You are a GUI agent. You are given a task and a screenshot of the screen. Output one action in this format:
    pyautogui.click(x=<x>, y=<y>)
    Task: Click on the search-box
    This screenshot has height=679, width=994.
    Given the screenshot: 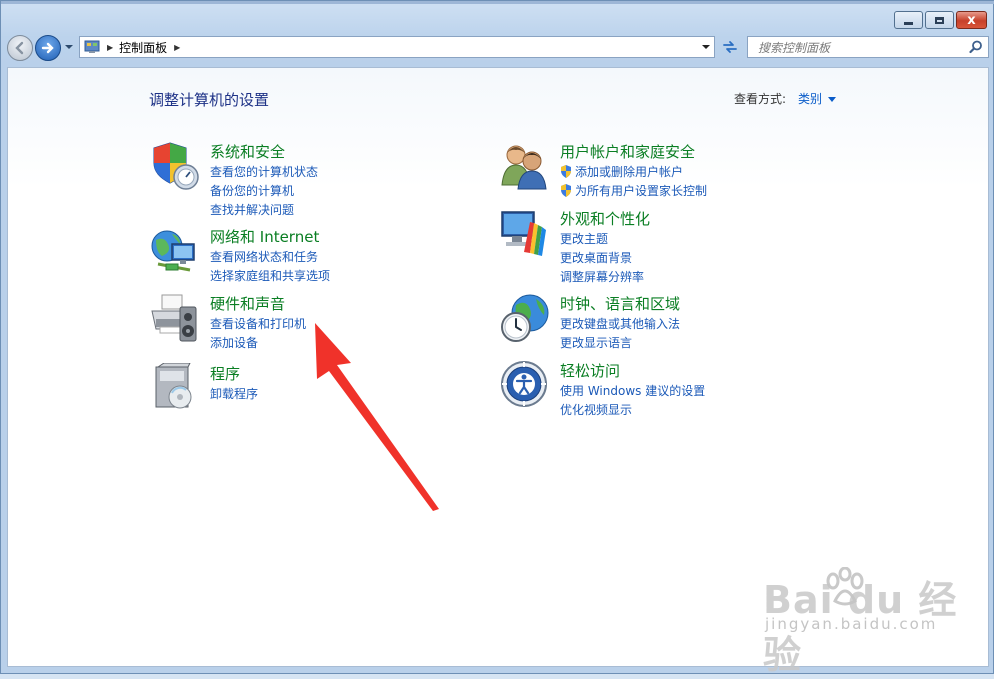 What is the action you would take?
    pyautogui.click(x=868, y=47)
    